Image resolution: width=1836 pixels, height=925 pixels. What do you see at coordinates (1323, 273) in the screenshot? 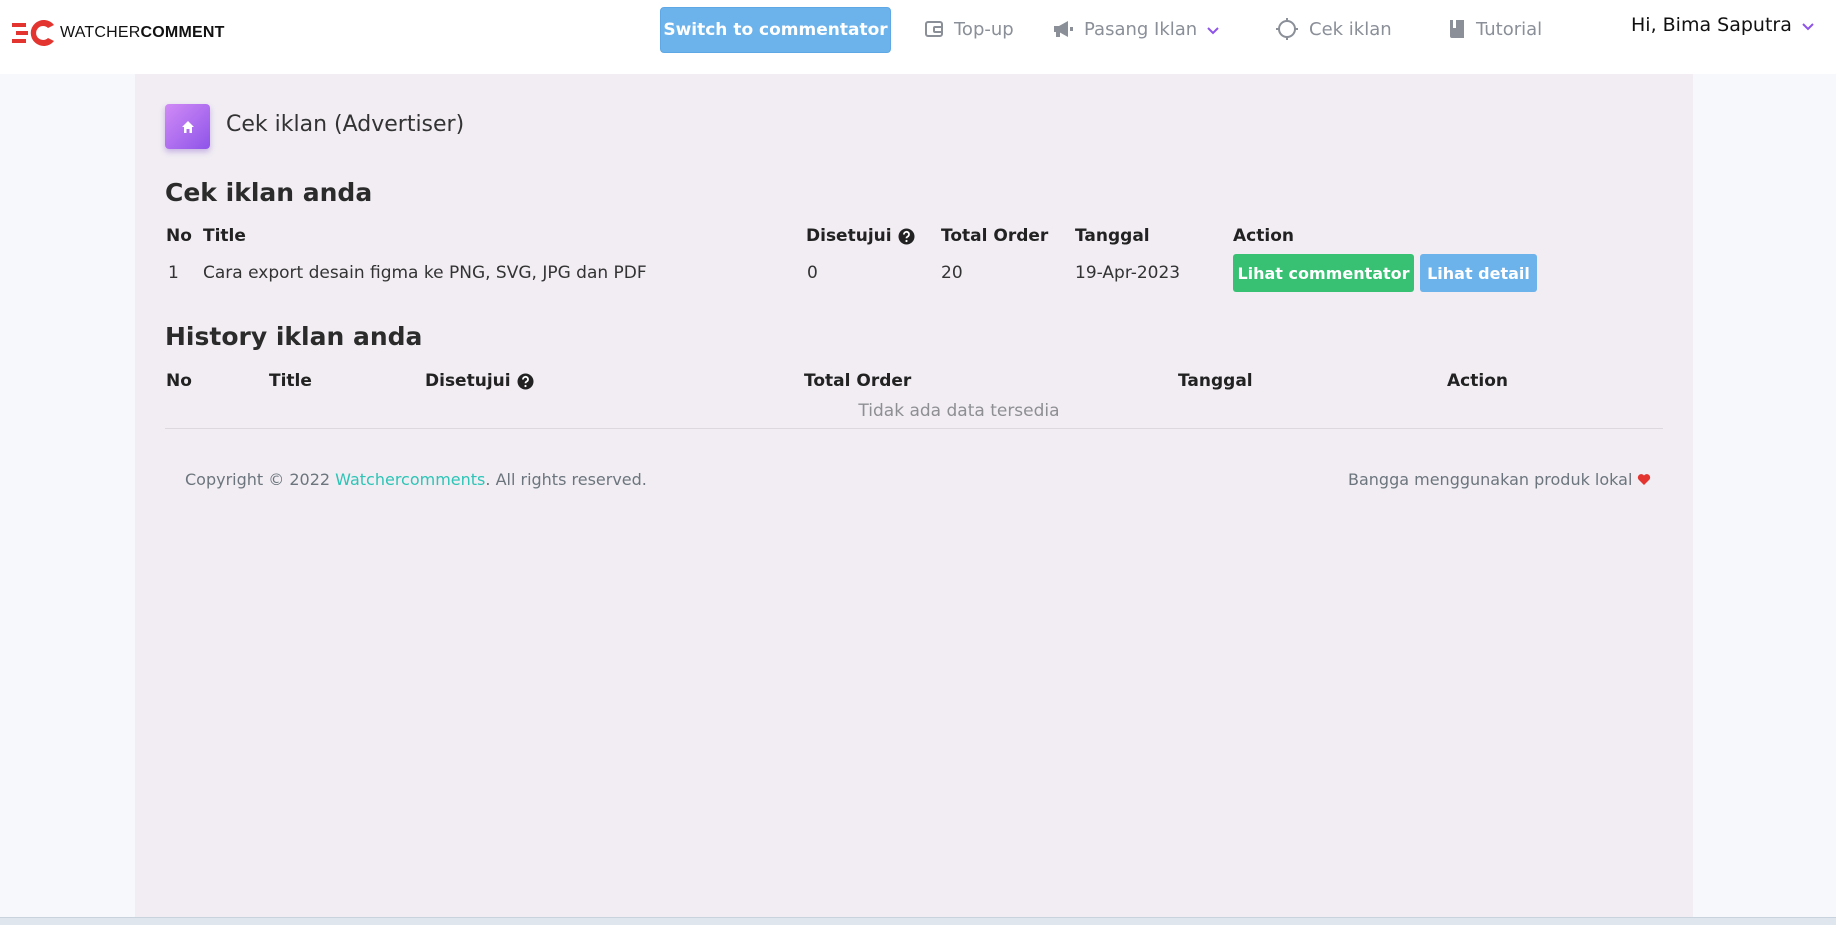
I see `view-commentator-button: Lihat commentator` at bounding box center [1323, 273].